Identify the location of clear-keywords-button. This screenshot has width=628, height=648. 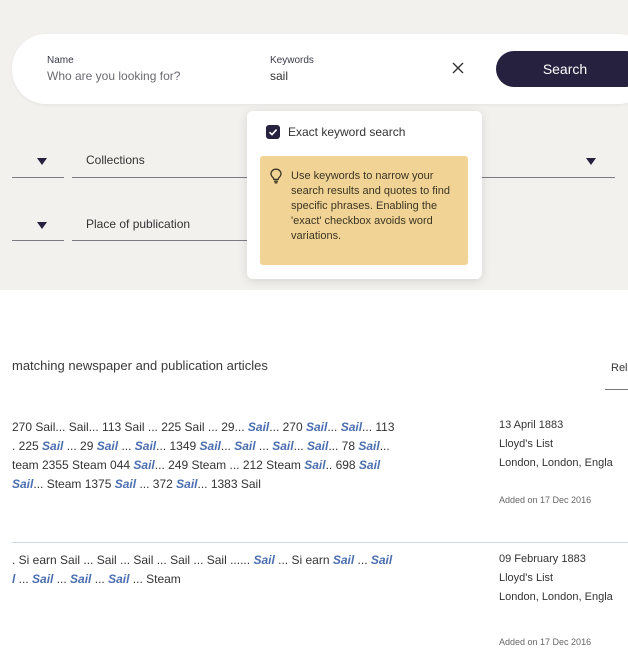
(458, 68).